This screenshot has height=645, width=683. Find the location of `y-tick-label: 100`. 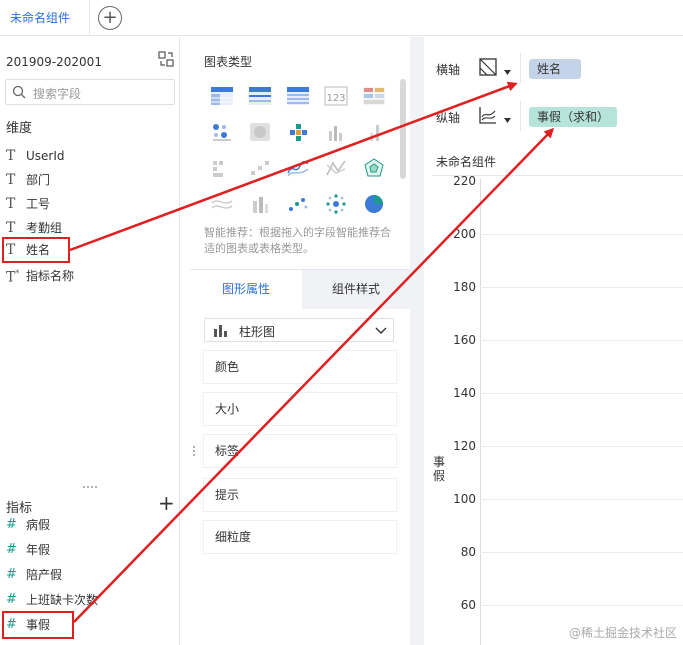

y-tick-label: 100 is located at coordinates (464, 499).